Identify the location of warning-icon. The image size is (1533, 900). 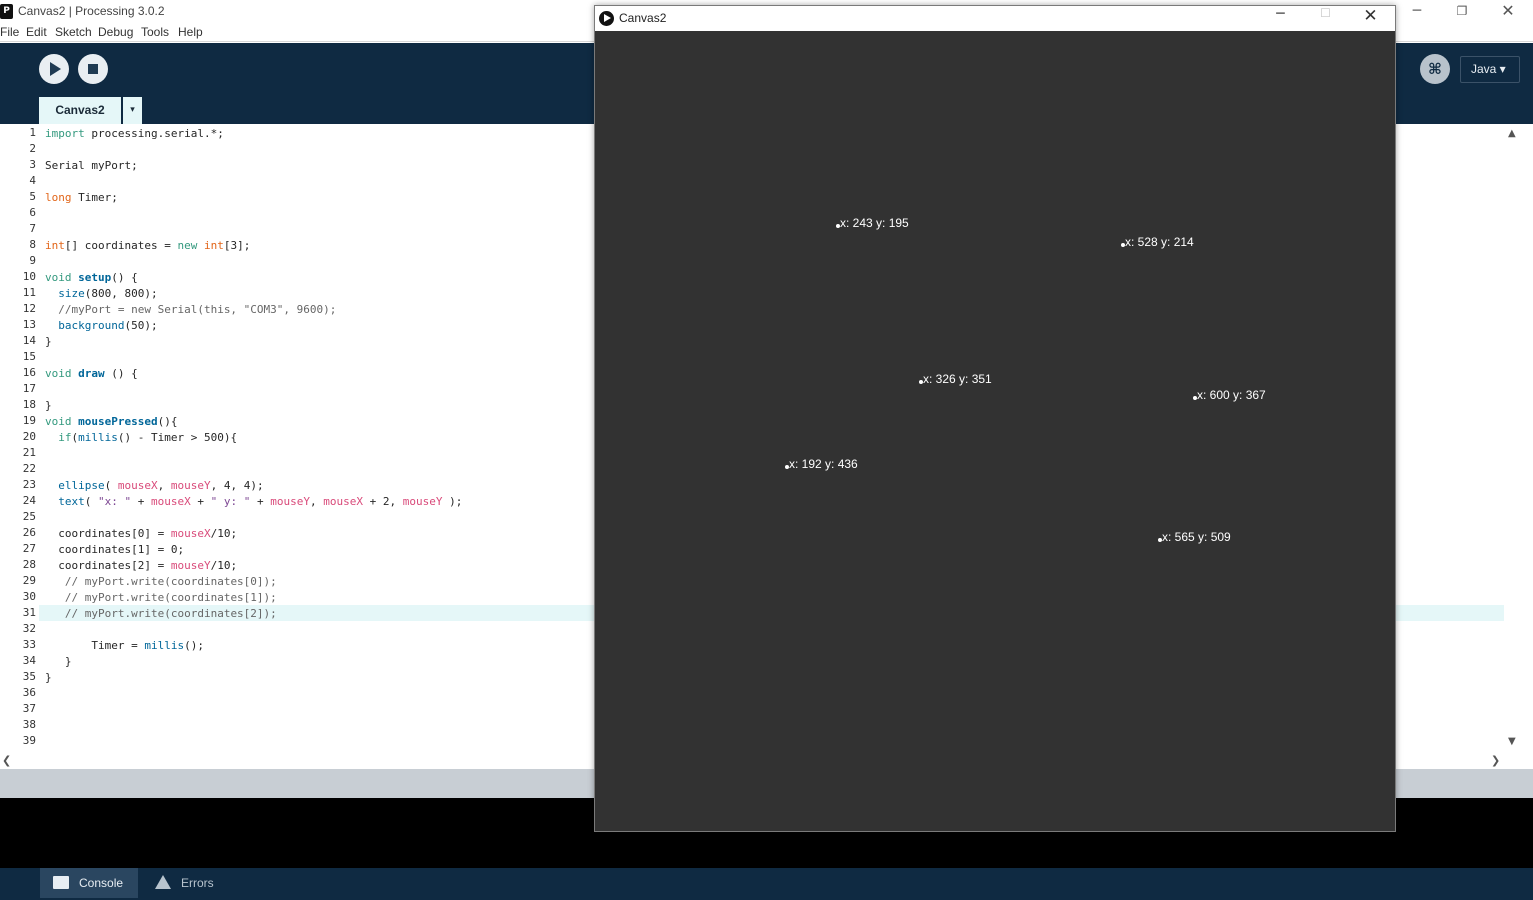
(163, 882).